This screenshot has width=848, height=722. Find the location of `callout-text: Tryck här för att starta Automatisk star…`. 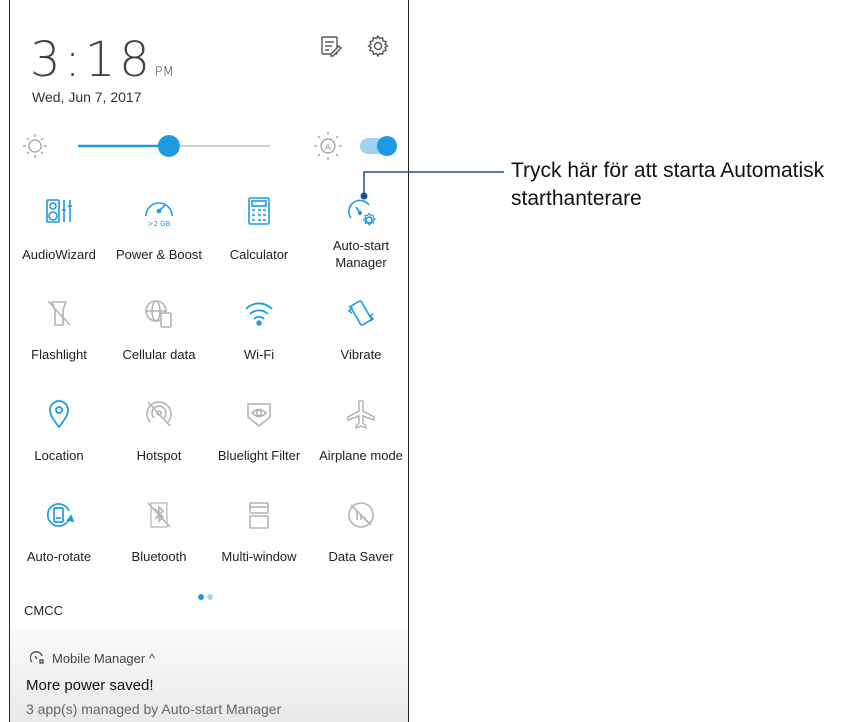

callout-text: Tryck här för att starta Automatisk star… is located at coordinates (667, 185).